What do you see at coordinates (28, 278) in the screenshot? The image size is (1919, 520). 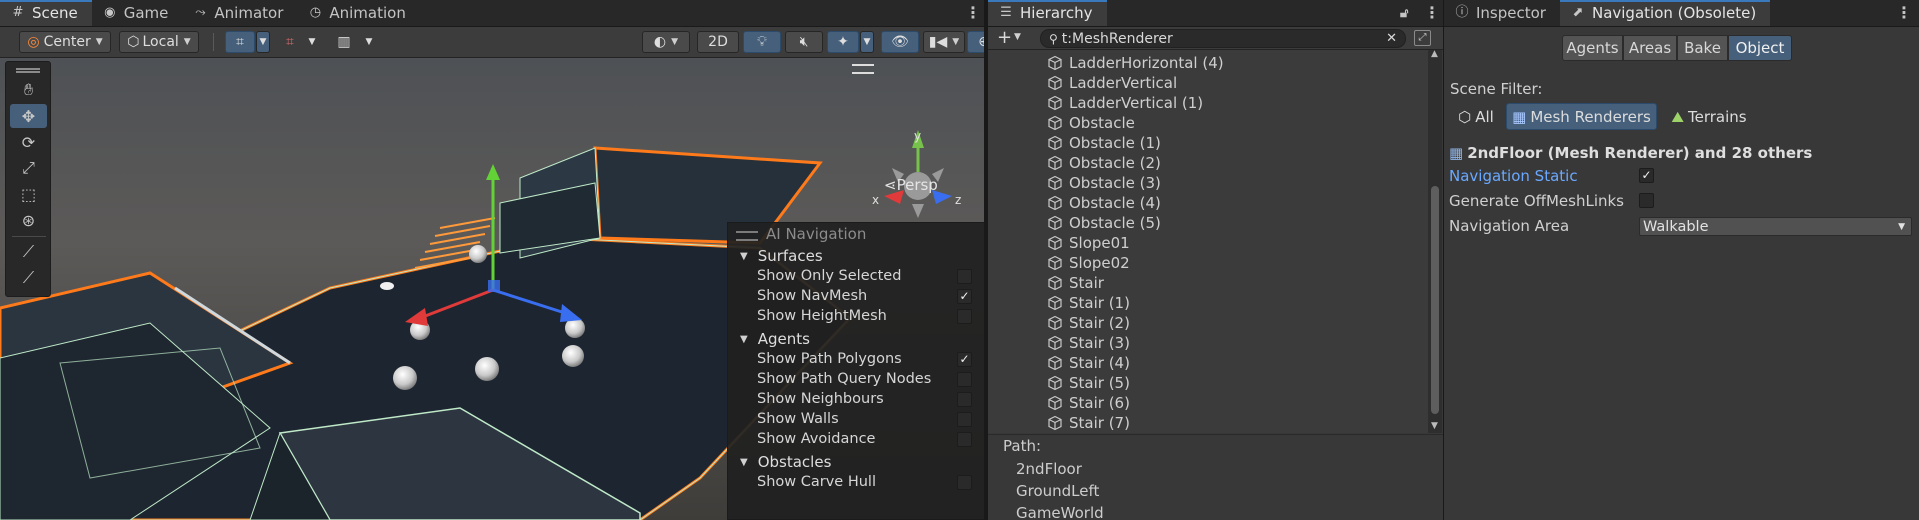 I see `custom-tool-button-2: ⟋` at bounding box center [28, 278].